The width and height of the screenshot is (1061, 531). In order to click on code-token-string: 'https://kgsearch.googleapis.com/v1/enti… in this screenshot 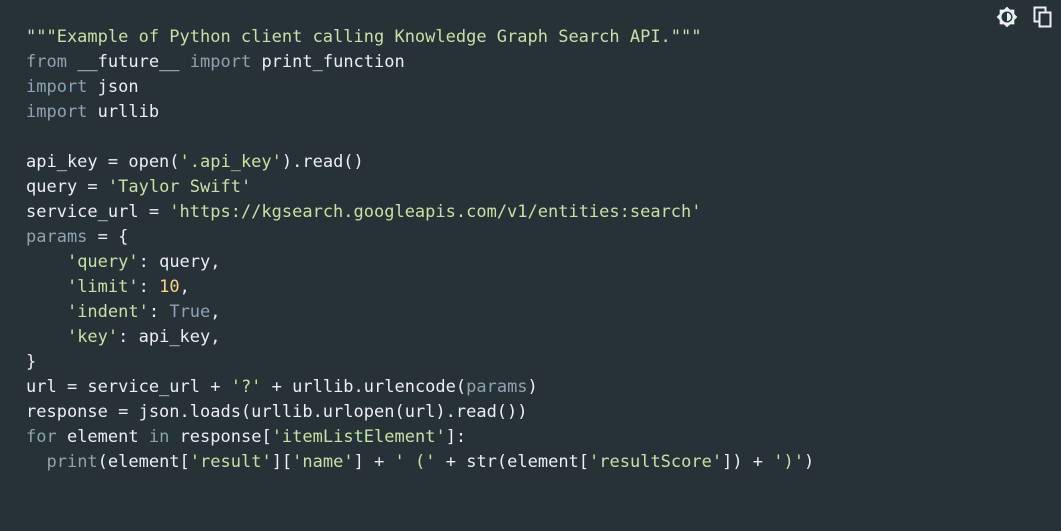, I will do `click(435, 212)`.